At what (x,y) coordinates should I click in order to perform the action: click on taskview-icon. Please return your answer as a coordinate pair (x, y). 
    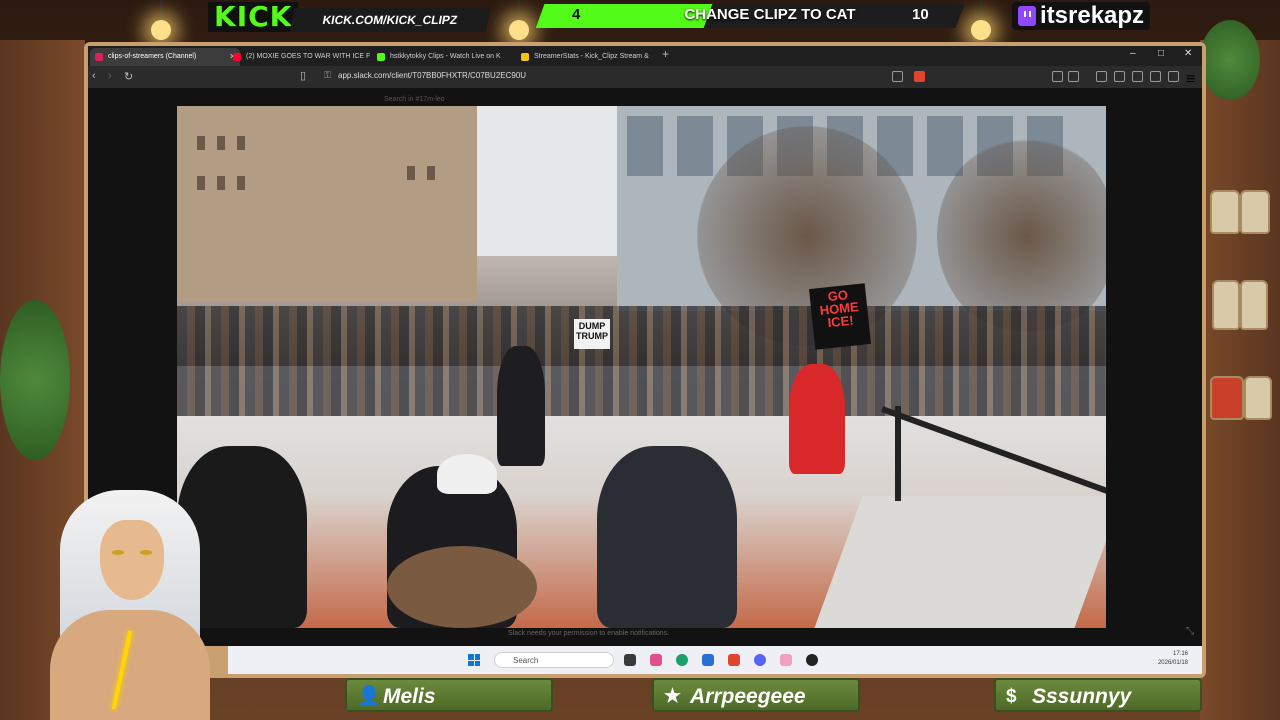
    Looking at the image, I should click on (630, 660).